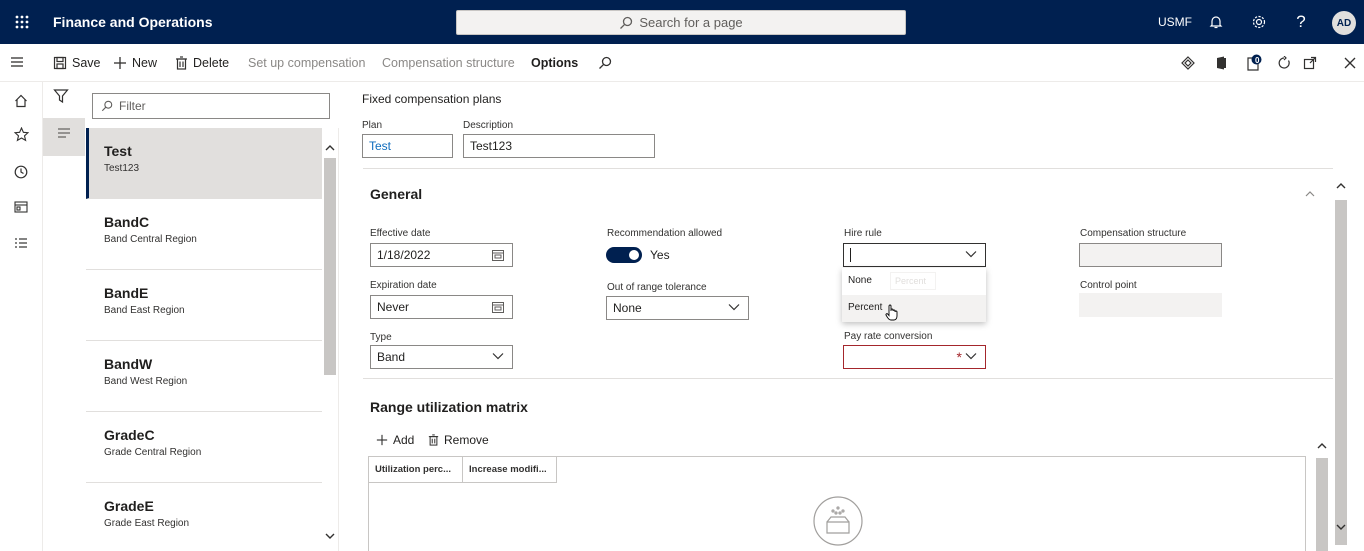 The height and width of the screenshot is (551, 1364). Describe the element at coordinates (372, 125) in the screenshot. I see `plan-label: Plan` at that location.